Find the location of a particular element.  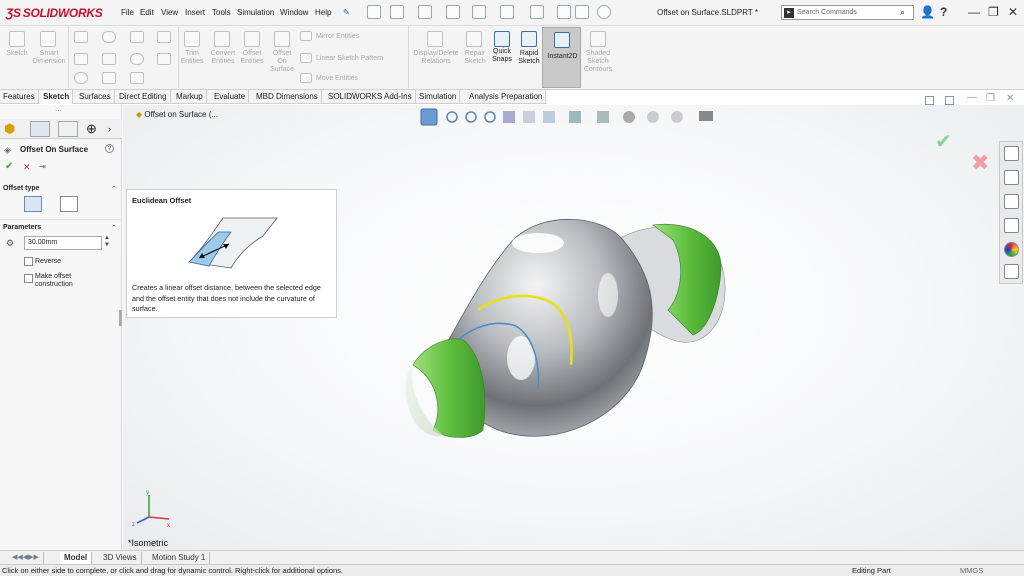

display-delete-relations-button: Display/Delete Relations is located at coordinates (436, 58).